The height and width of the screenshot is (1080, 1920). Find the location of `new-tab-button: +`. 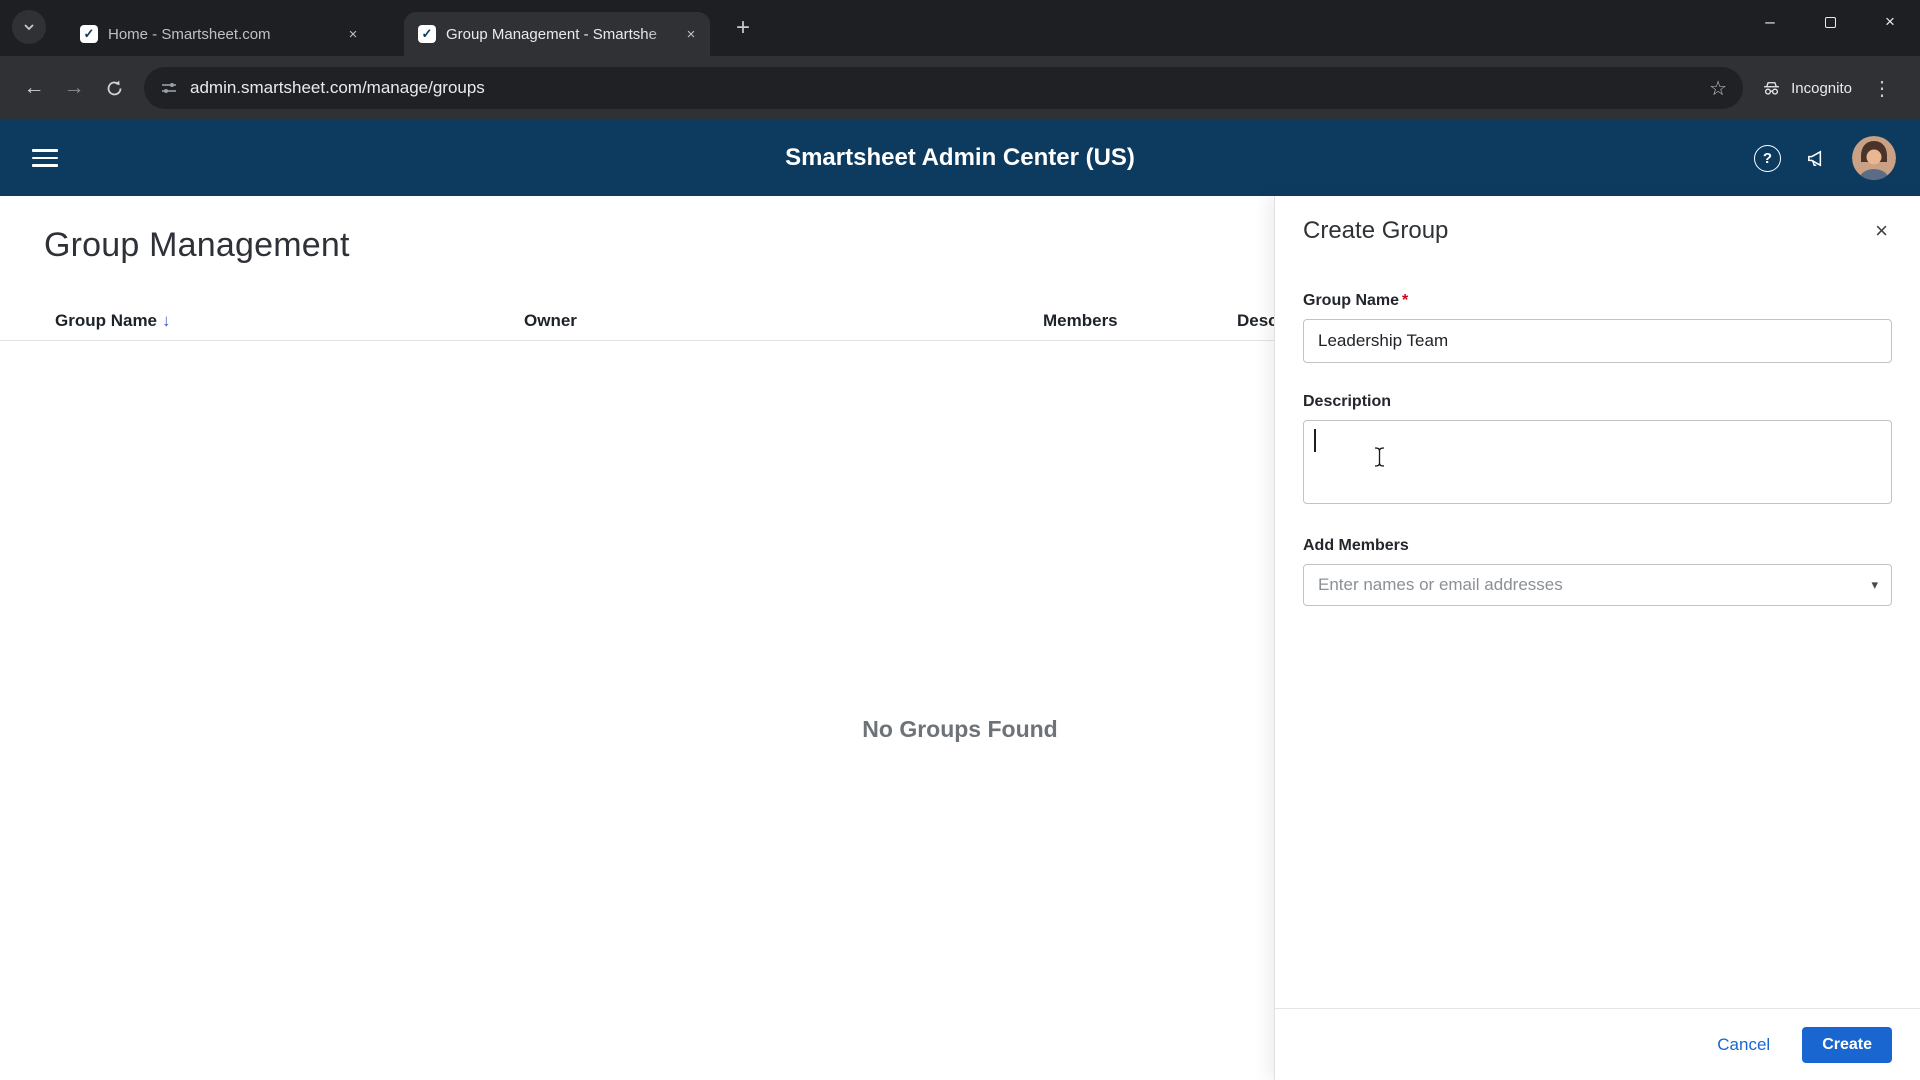

new-tab-button: + is located at coordinates (743, 28).